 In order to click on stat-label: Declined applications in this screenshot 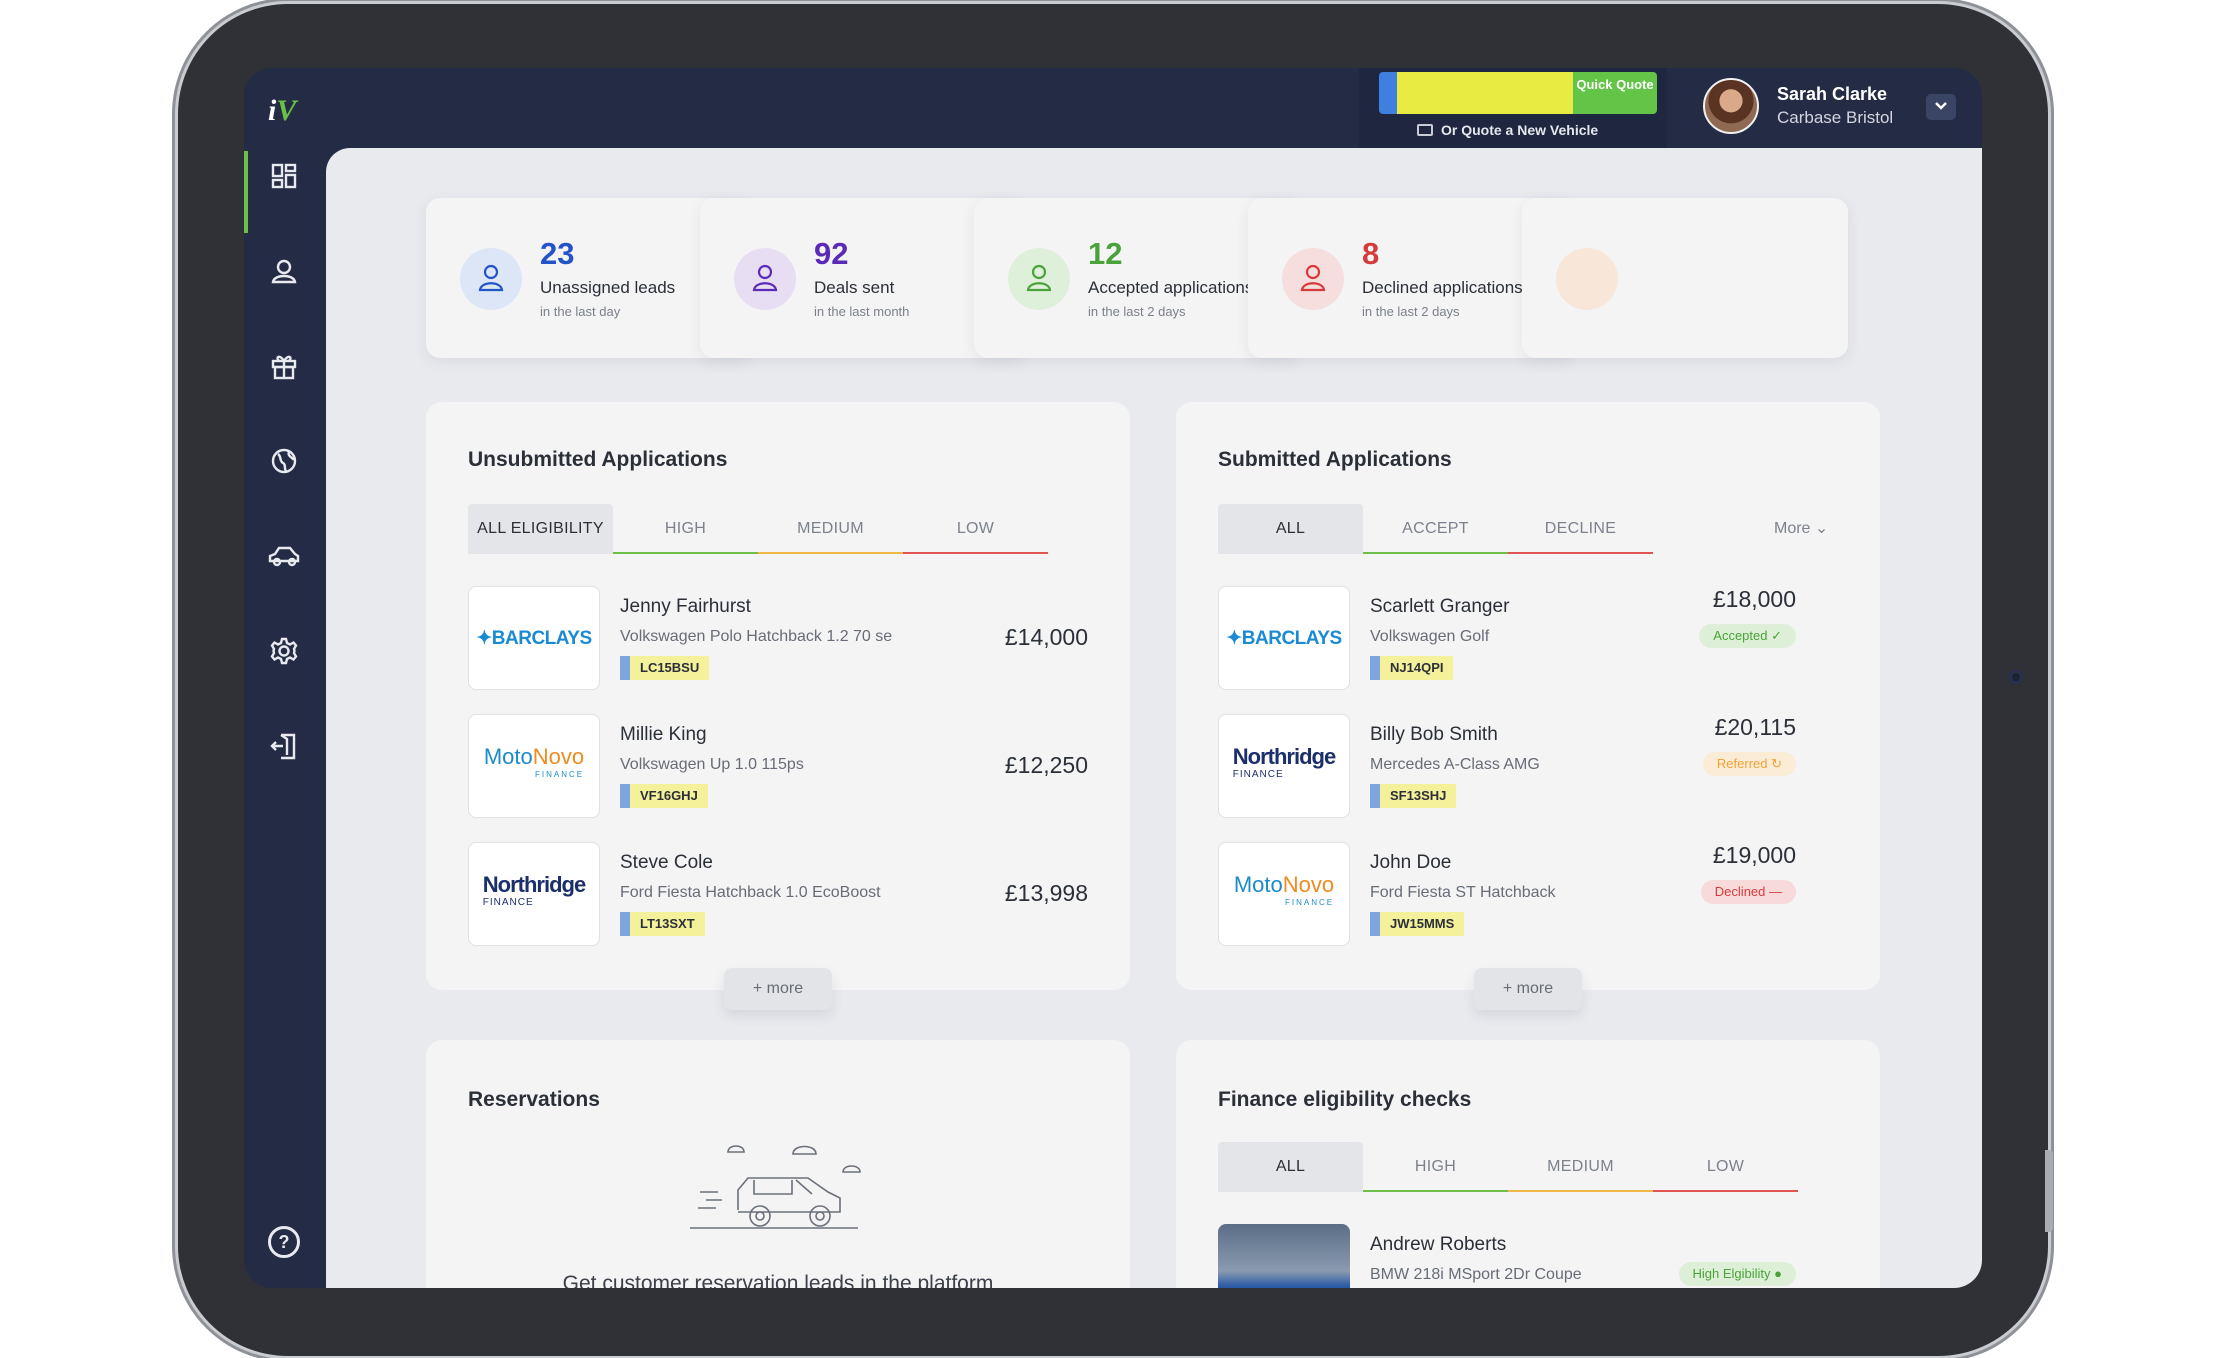, I will do `click(1442, 287)`.